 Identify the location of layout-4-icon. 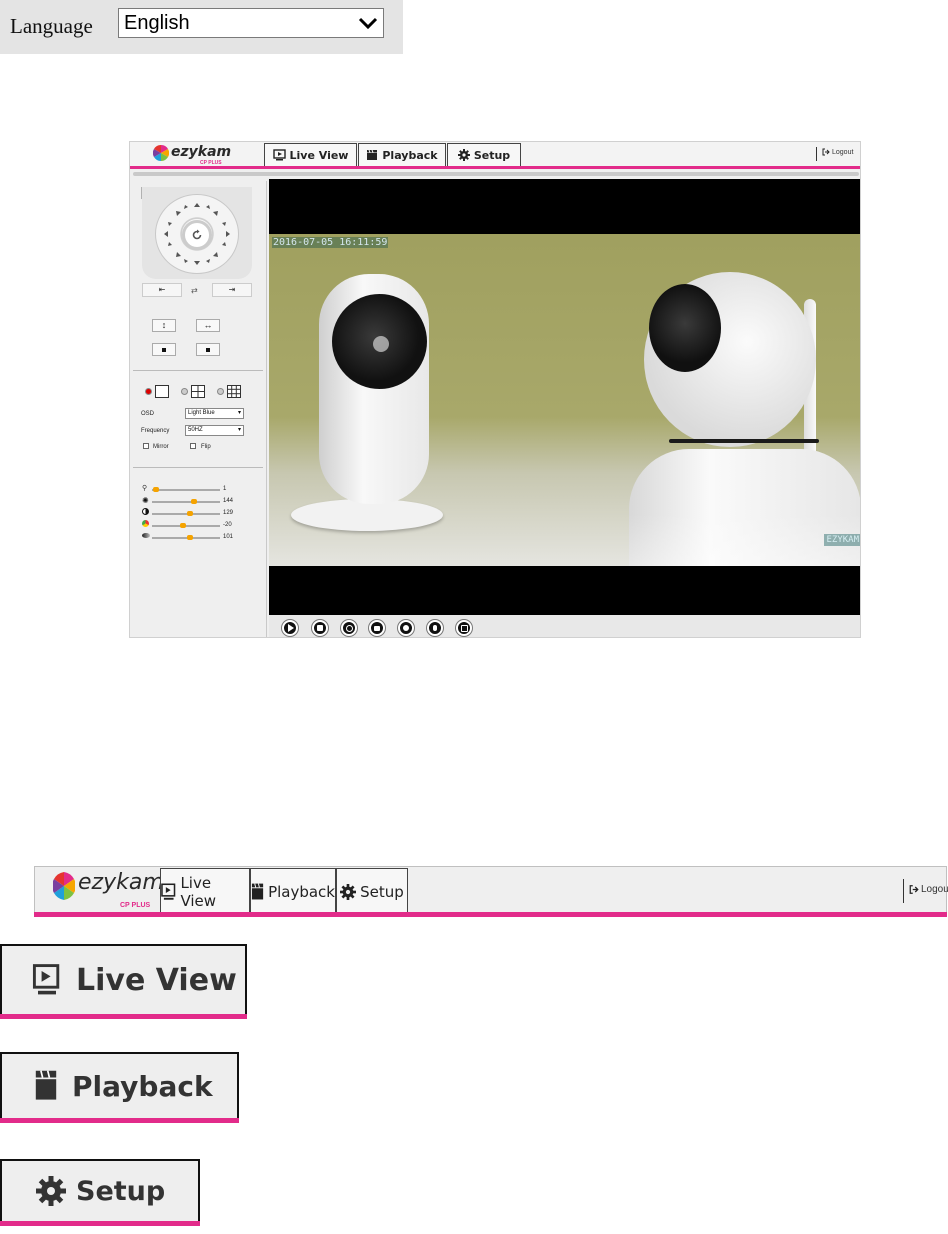
(198, 391).